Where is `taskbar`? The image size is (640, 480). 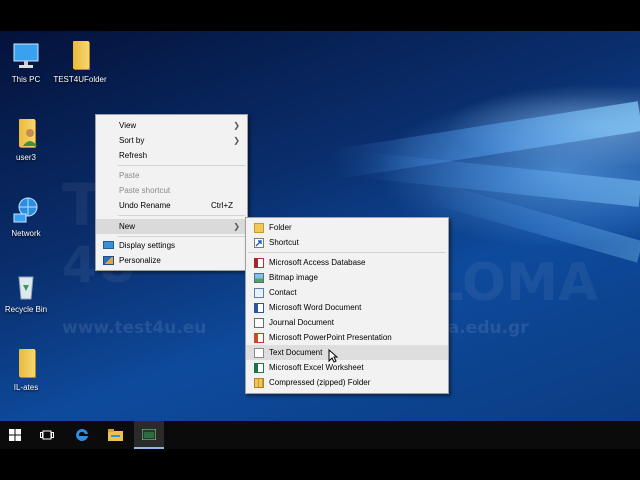 taskbar is located at coordinates (320, 435).